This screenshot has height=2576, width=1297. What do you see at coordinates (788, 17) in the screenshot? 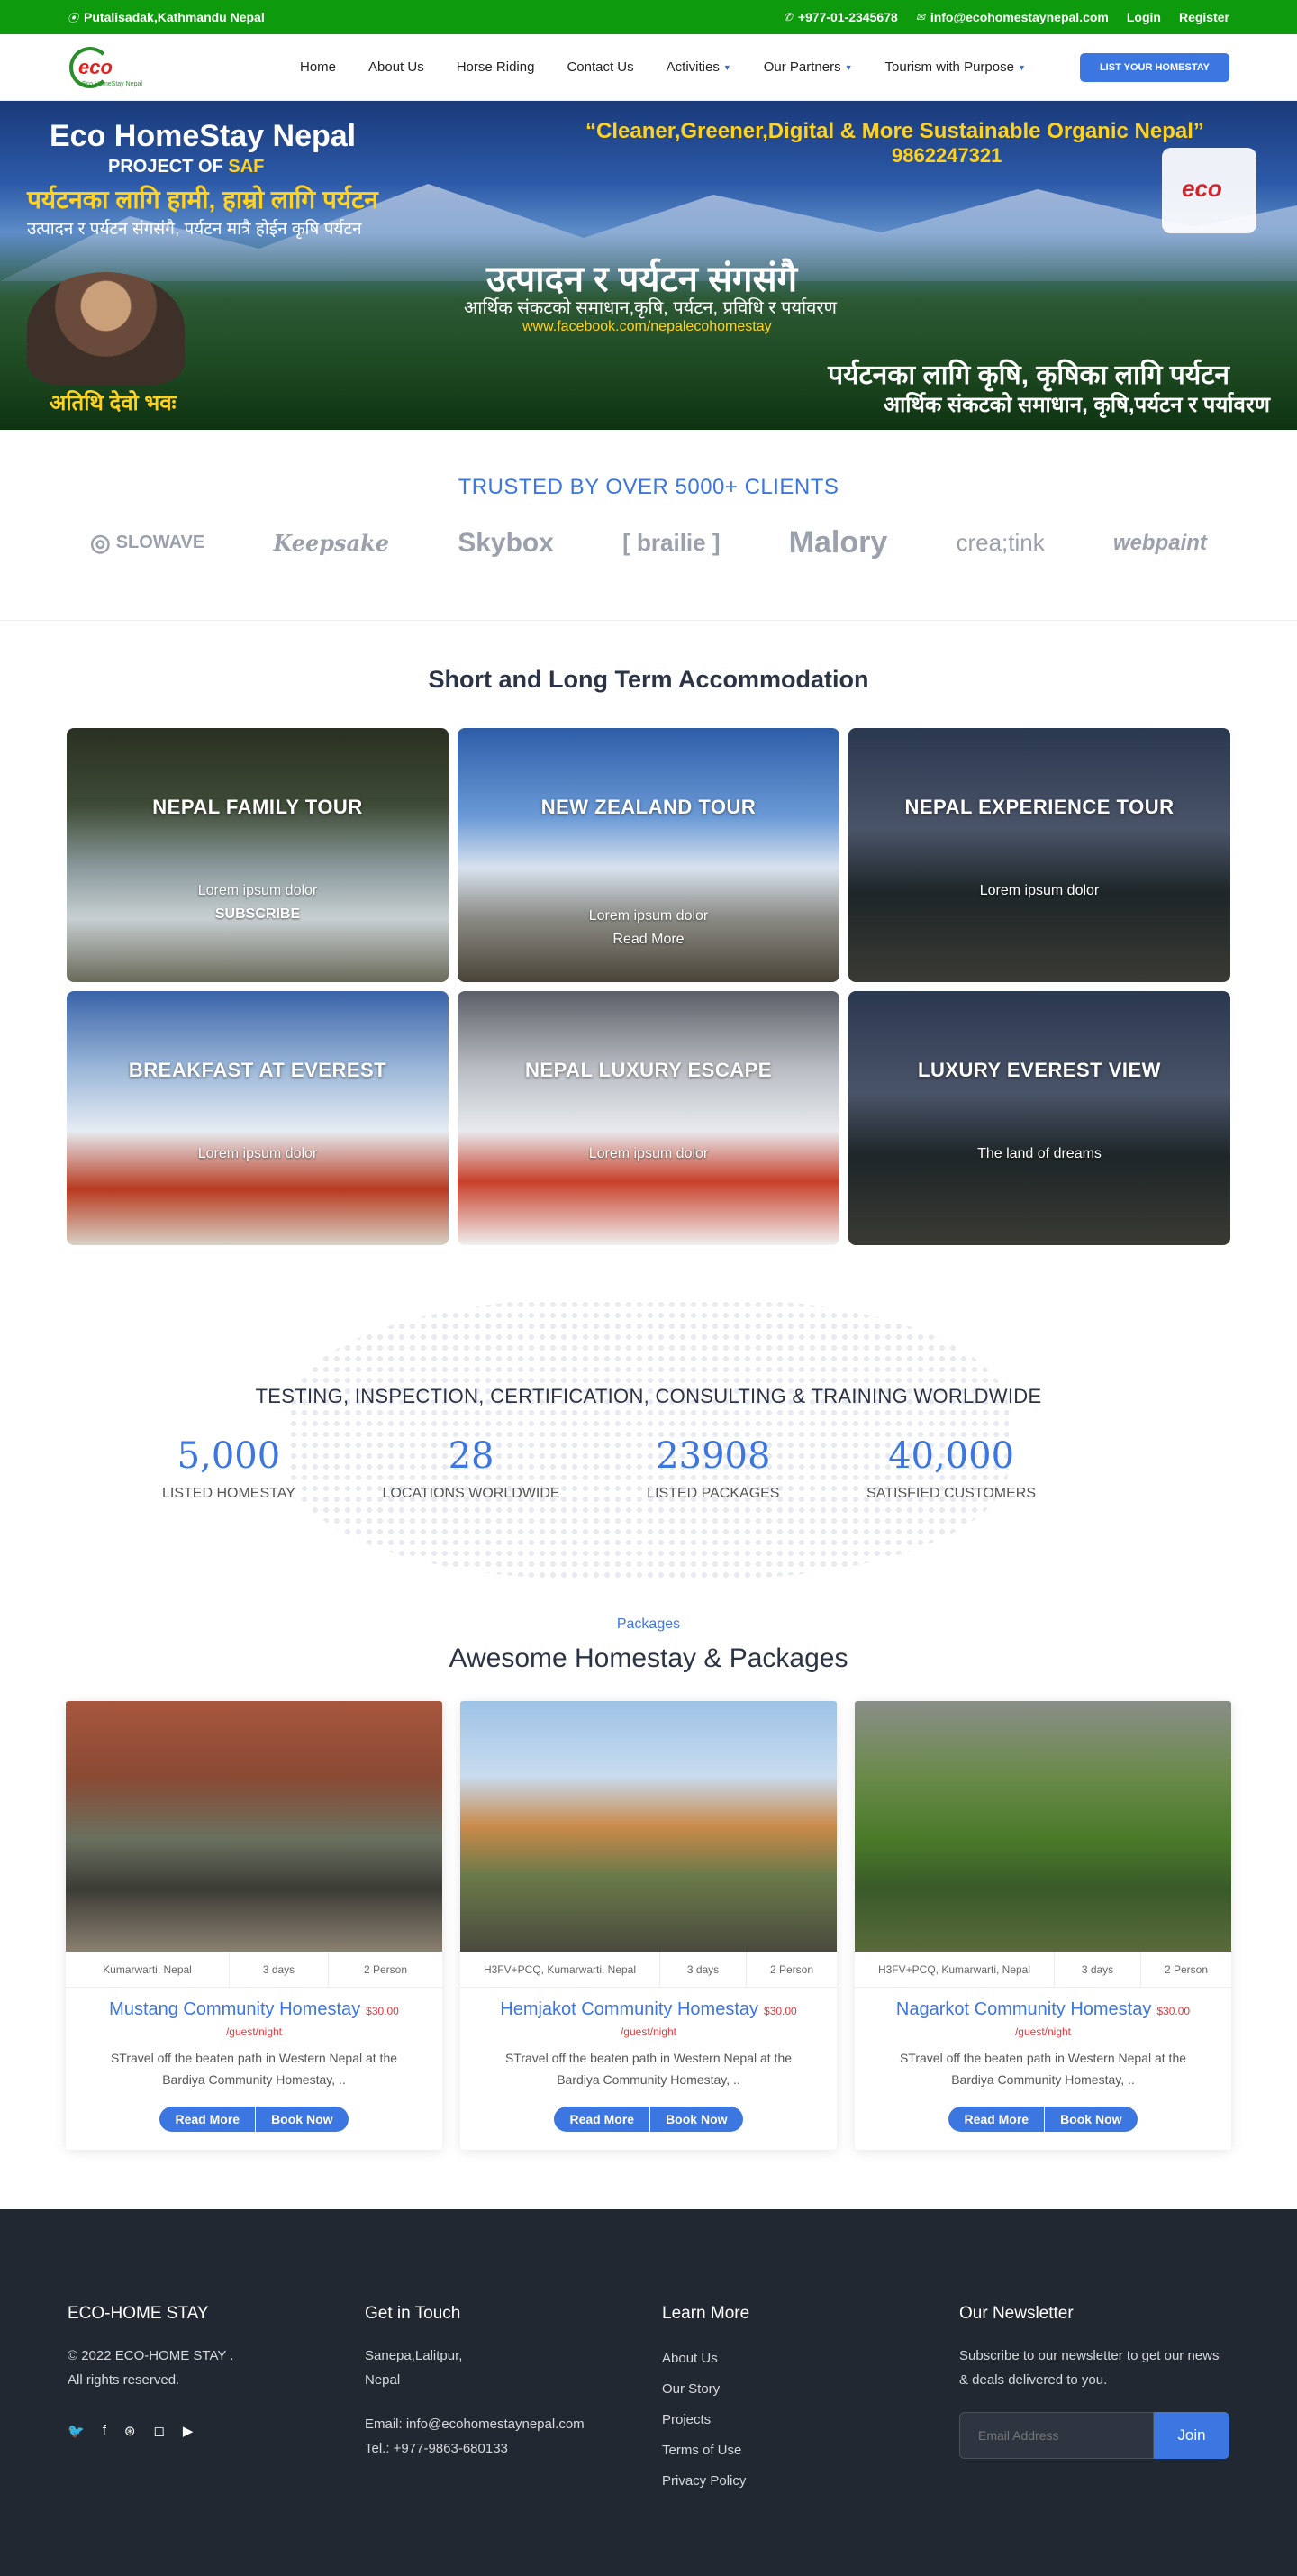
I see `phone-icon: ✆` at bounding box center [788, 17].